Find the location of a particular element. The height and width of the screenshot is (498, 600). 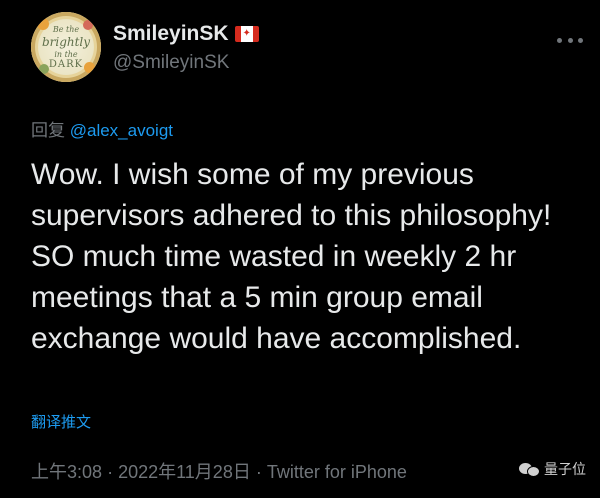

display-name: SmileyinSK is located at coordinates (171, 33).